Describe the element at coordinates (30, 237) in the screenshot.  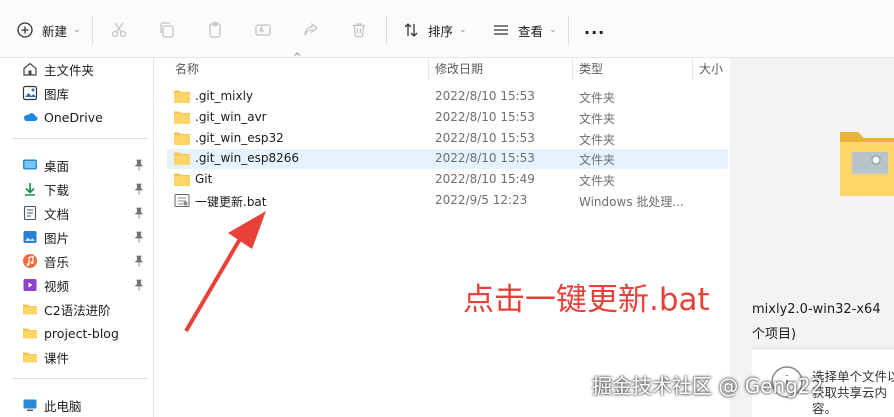
I see `pictures-icon` at that location.